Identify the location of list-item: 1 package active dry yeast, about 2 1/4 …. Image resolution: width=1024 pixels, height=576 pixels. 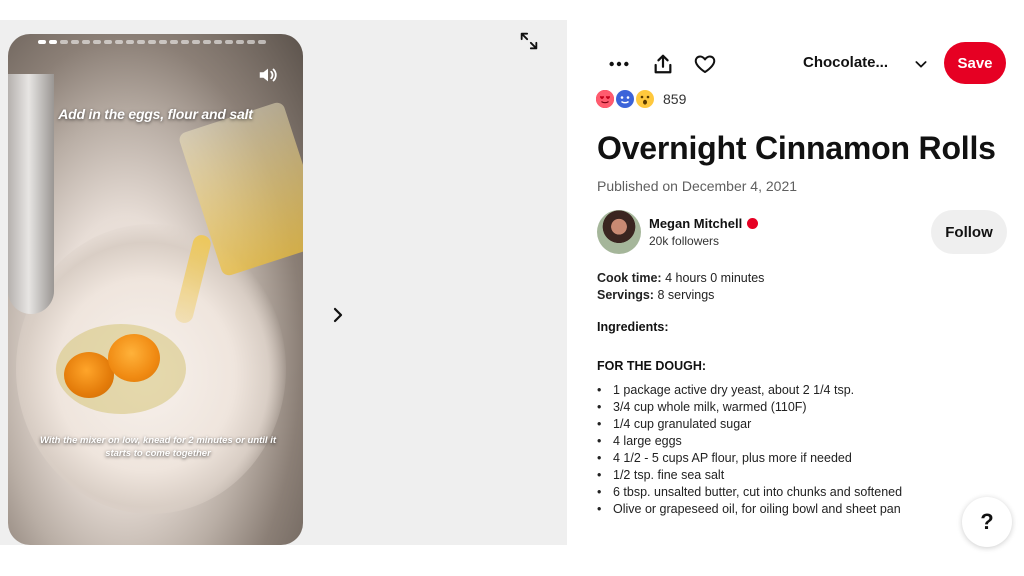
(749, 390).